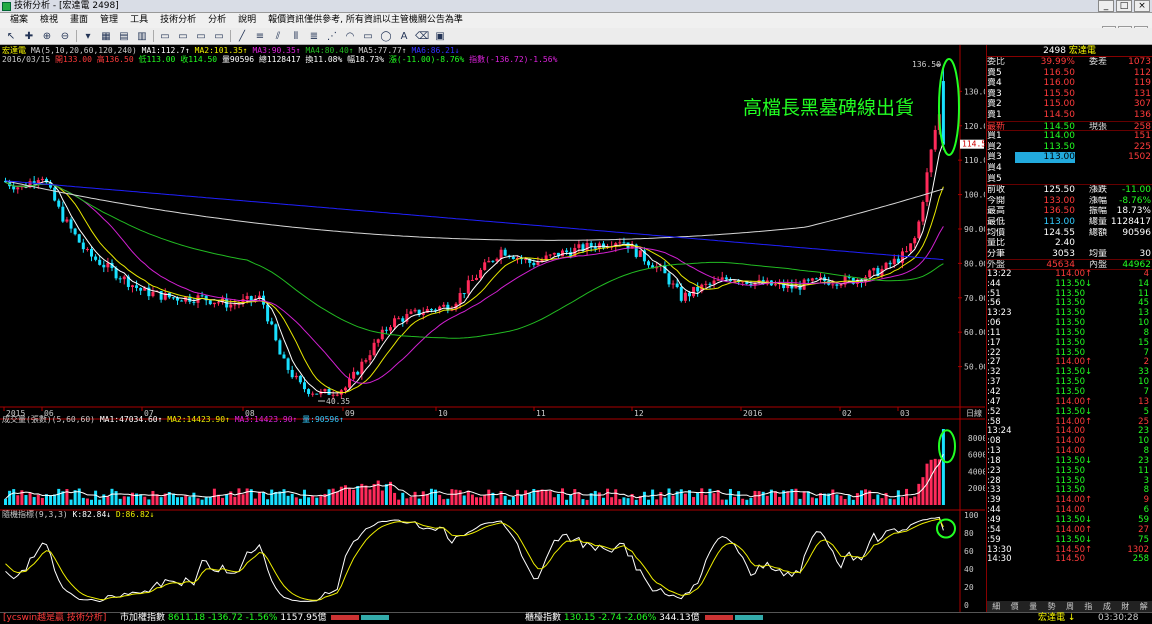  I want to click on channel-tool-icon: ⫽, so click(278, 36).